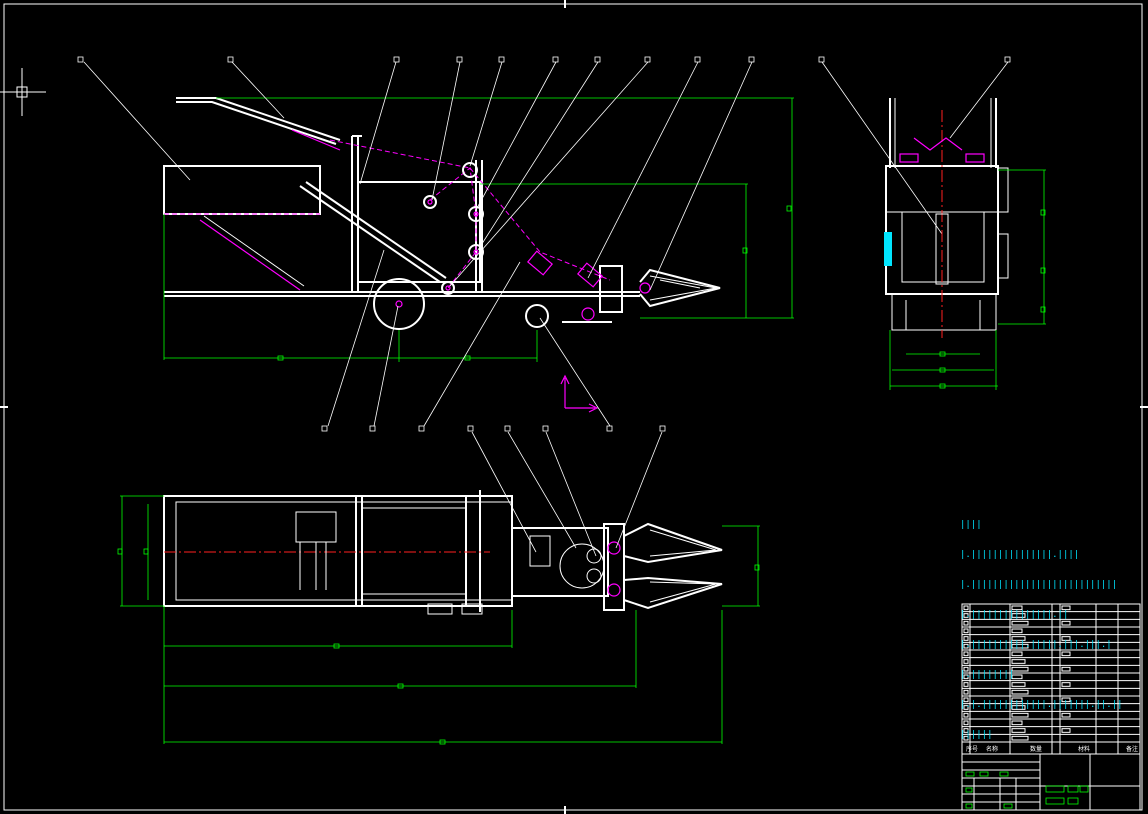  What do you see at coordinates (971, 525) in the screenshot?
I see `note-line: ||||` at bounding box center [971, 525].